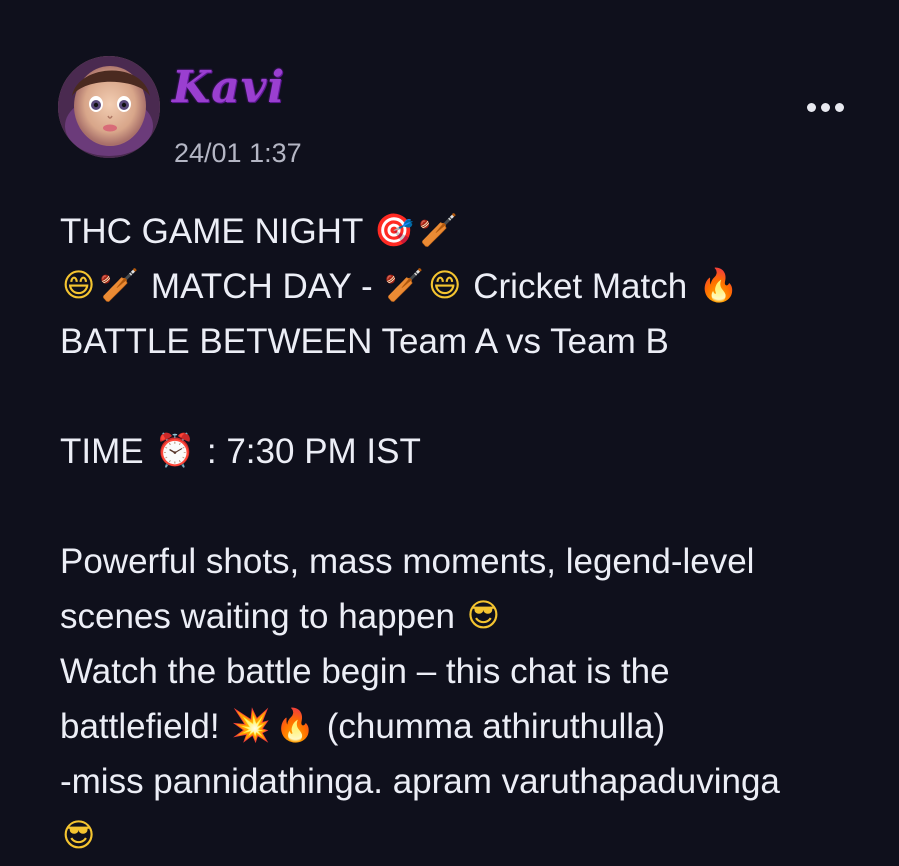 This screenshot has height=866, width=899. What do you see at coordinates (262, 616) in the screenshot?
I see `message-text: scenes waiting to happen` at bounding box center [262, 616].